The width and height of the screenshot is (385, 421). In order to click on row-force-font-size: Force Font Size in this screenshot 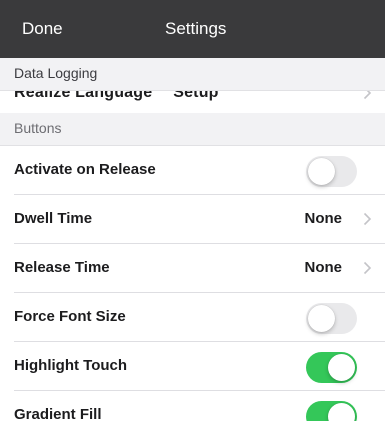, I will do `click(192, 317)`.